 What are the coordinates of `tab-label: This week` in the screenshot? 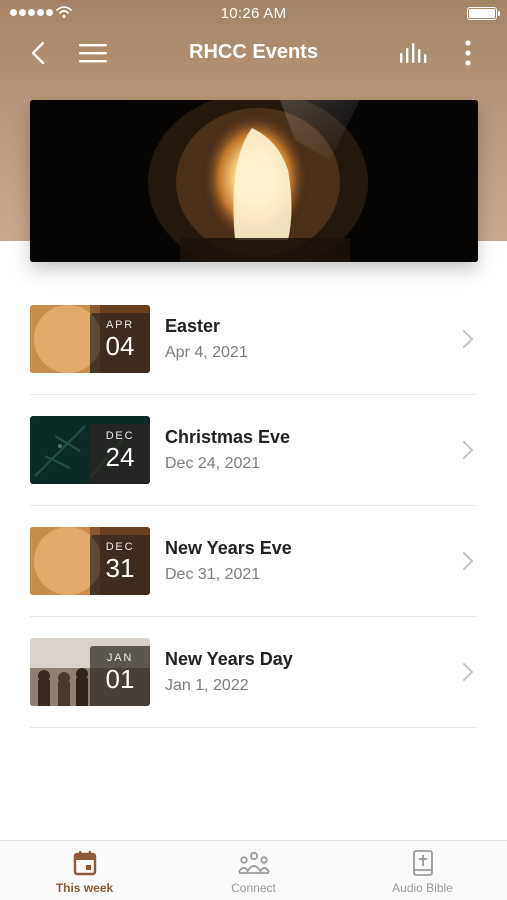 It's located at (84, 888).